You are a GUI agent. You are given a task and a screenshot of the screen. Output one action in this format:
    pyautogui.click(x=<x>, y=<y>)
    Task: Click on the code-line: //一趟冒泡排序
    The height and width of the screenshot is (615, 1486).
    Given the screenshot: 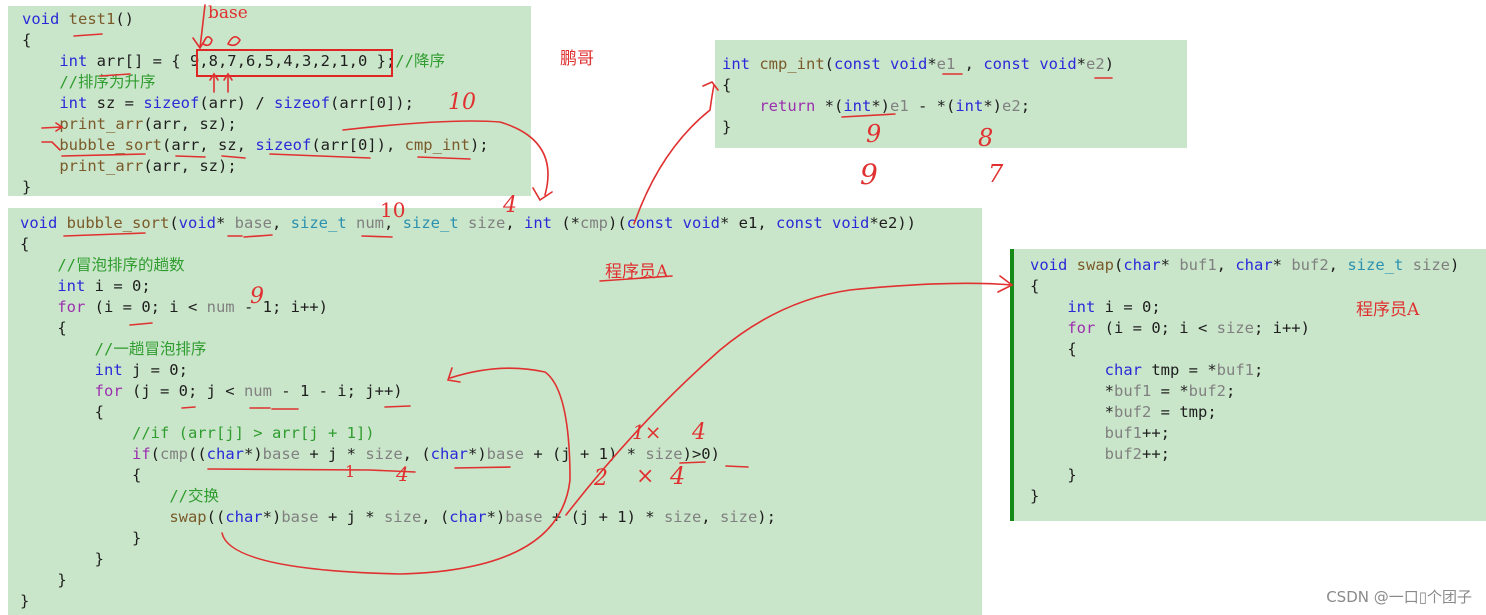 What is the action you would take?
    pyautogui.click(x=468, y=349)
    